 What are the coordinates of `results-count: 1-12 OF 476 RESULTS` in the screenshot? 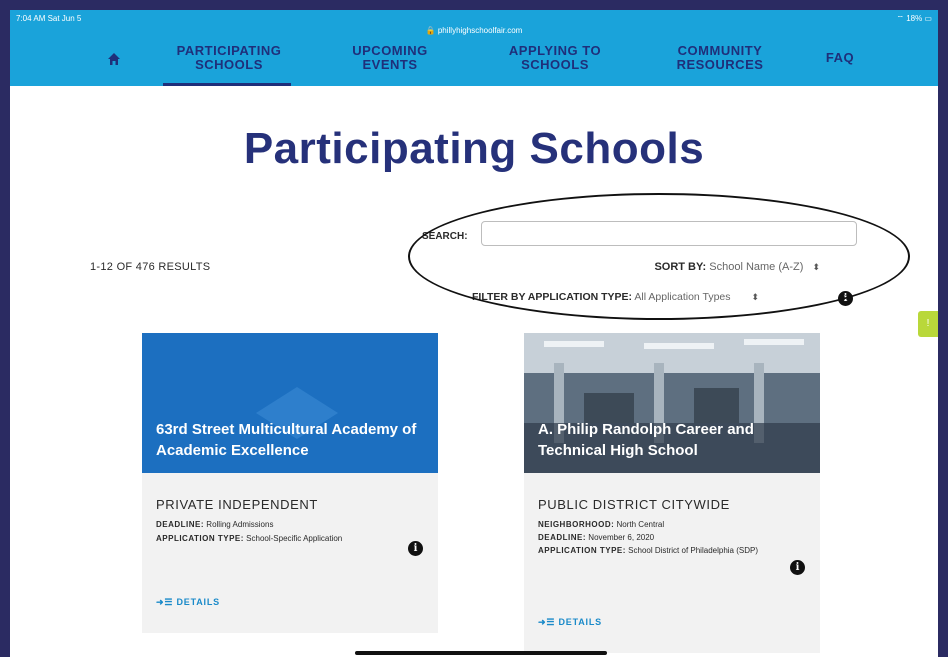 It's located at (150, 267).